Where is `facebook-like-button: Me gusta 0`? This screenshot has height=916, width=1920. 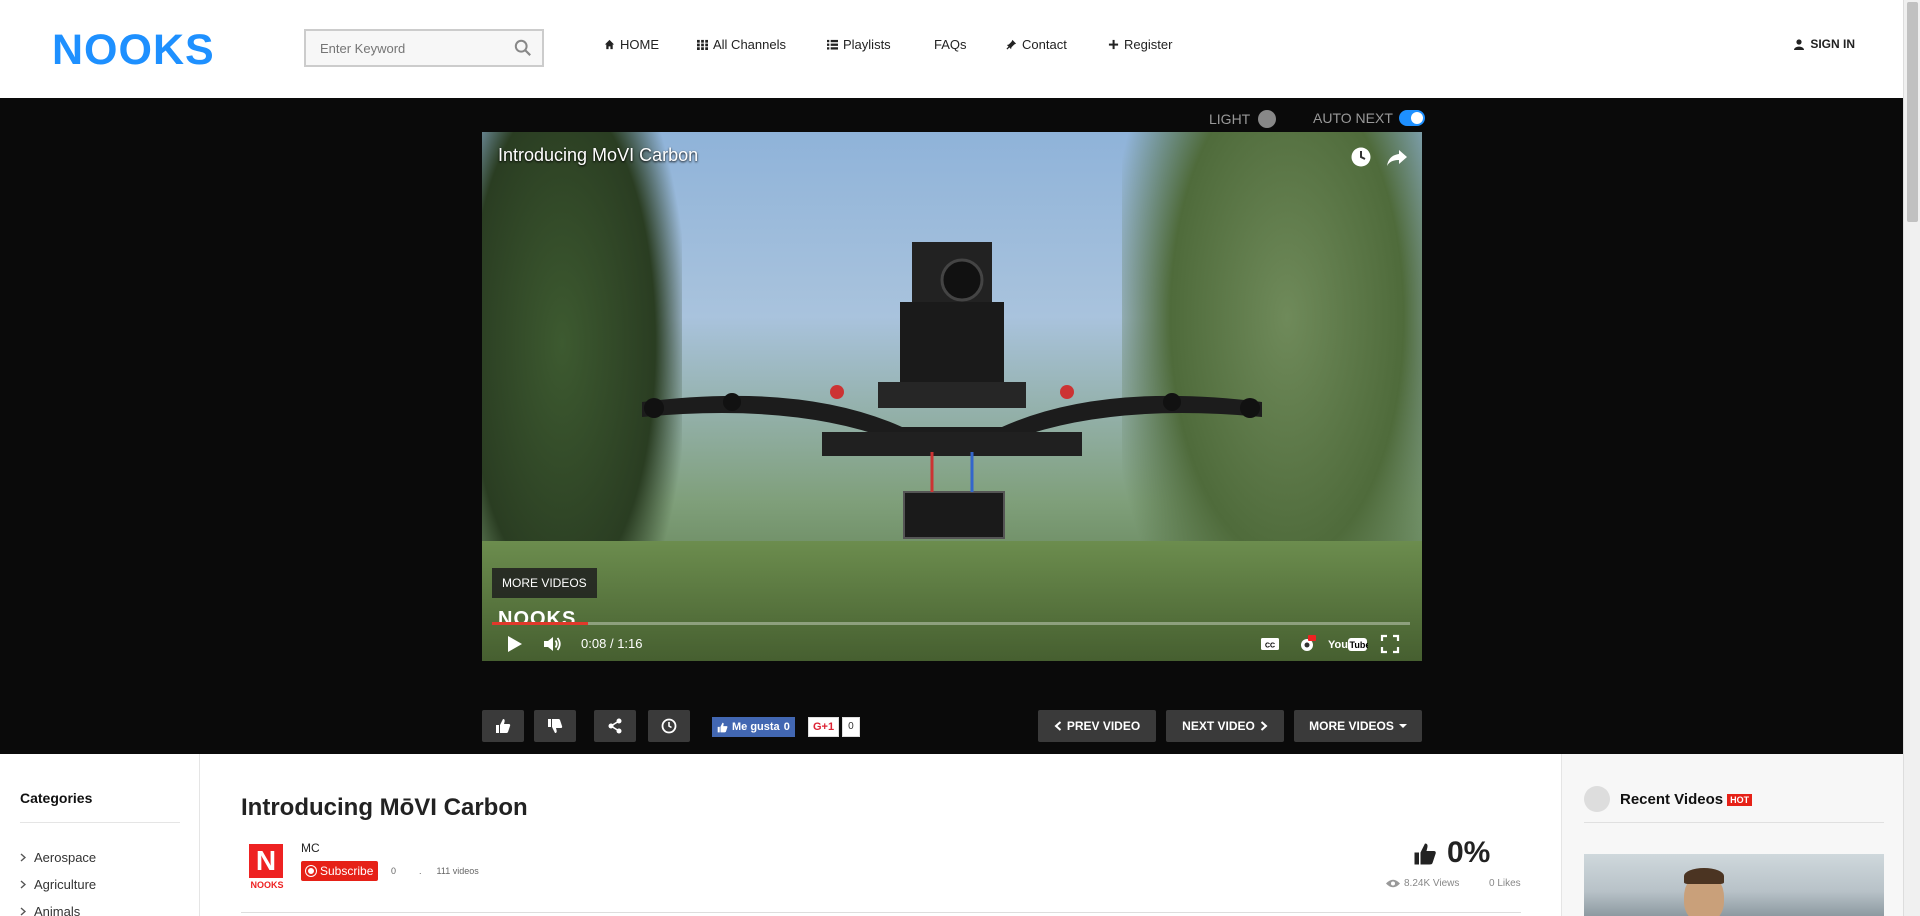
facebook-like-button: Me gusta 0 is located at coordinates (753, 727).